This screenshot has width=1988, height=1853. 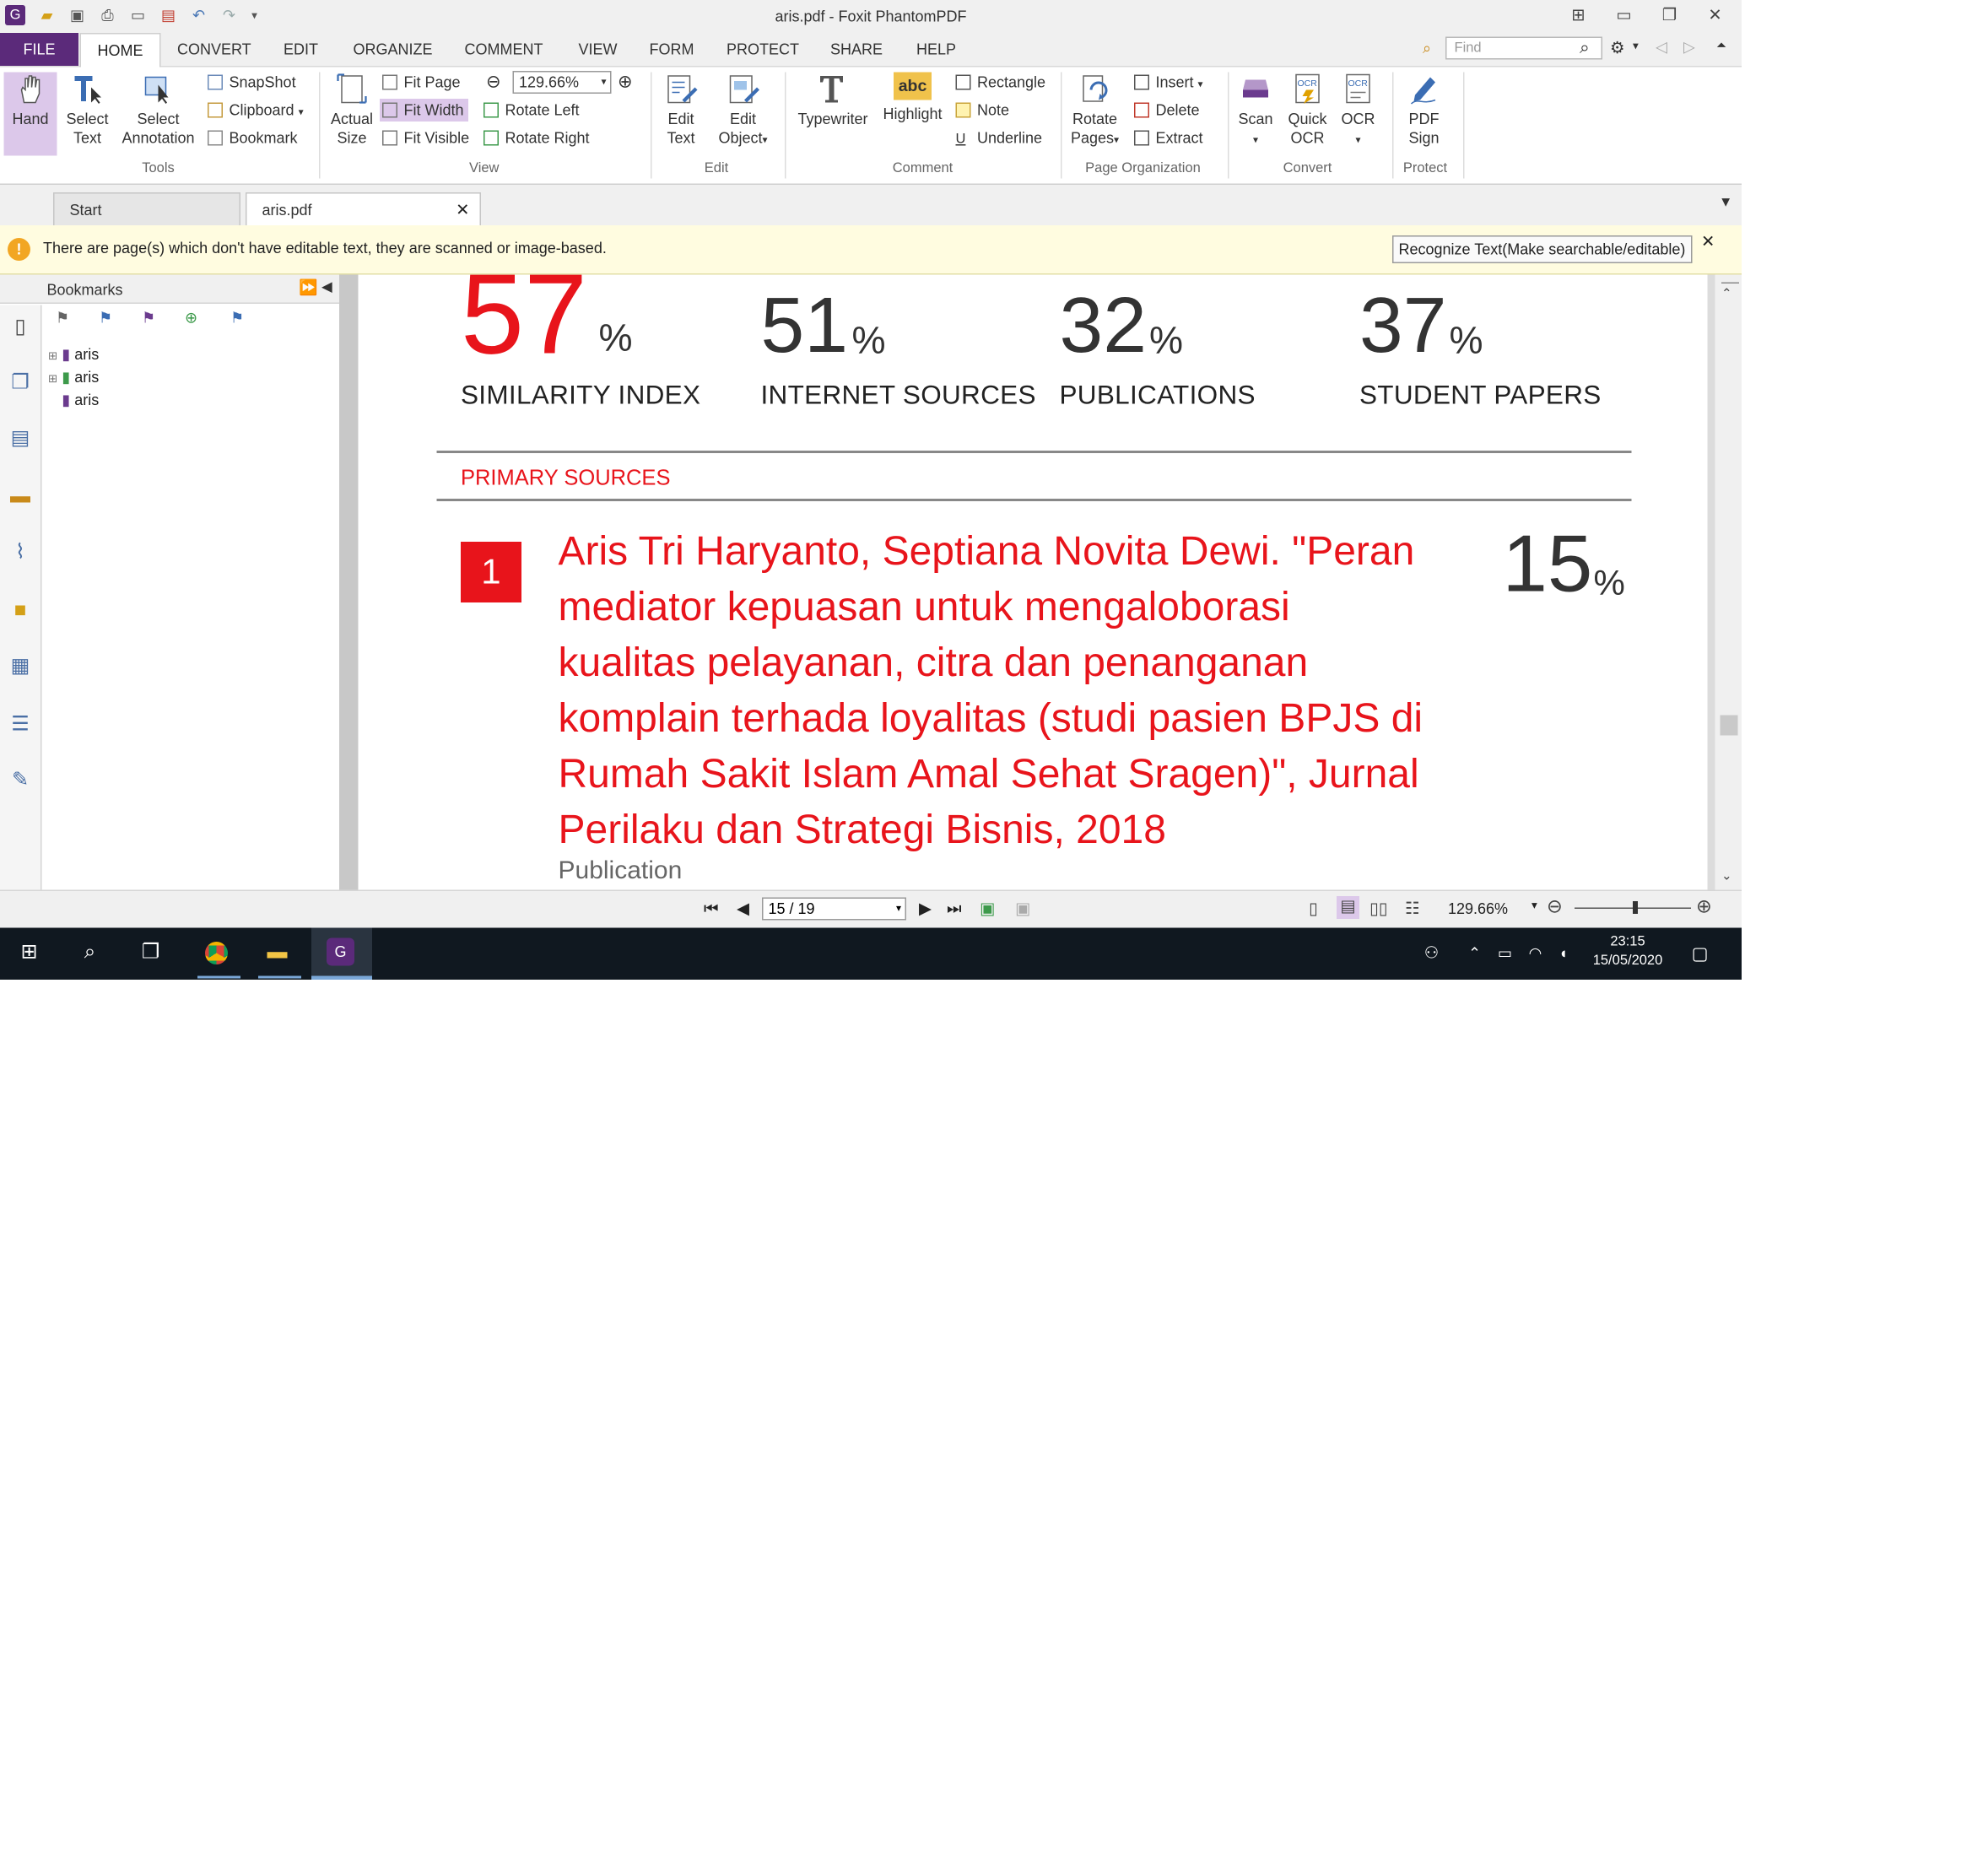 What do you see at coordinates (955, 909) in the screenshot?
I see `last-page-icon: ⏭` at bounding box center [955, 909].